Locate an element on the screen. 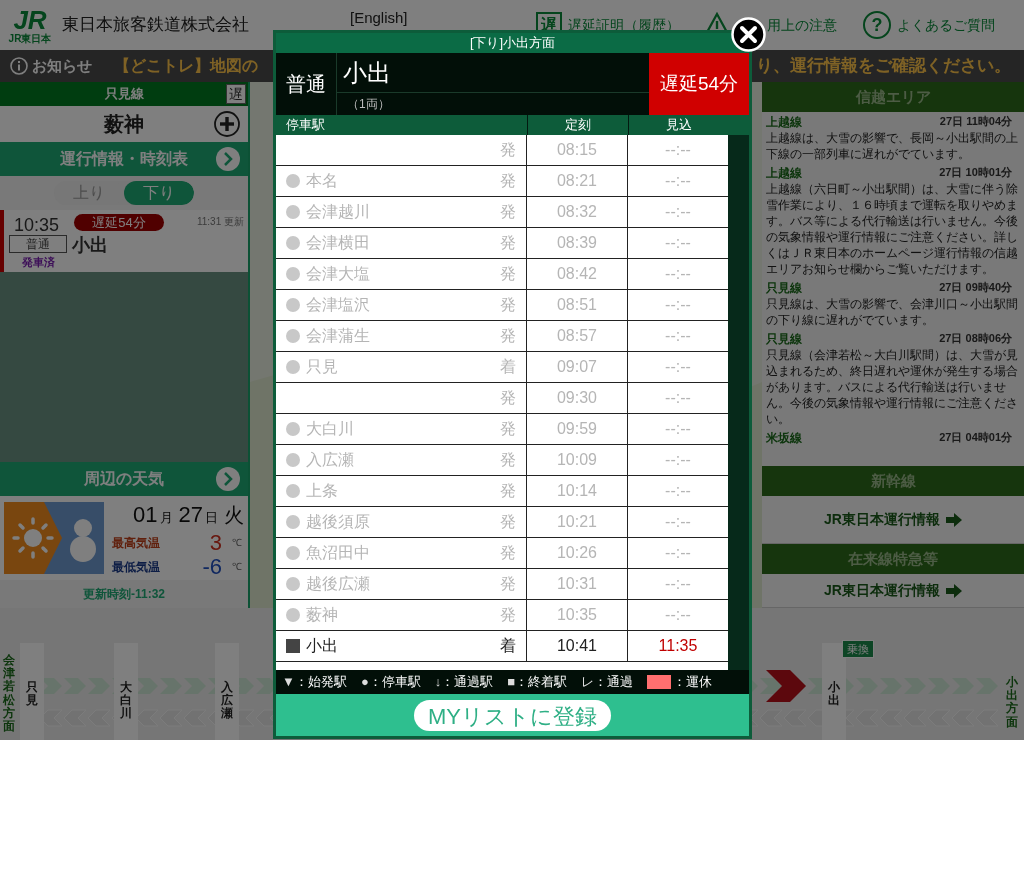 This screenshot has height=890, width=1024. station-name: 小出 is located at coordinates (322, 646).